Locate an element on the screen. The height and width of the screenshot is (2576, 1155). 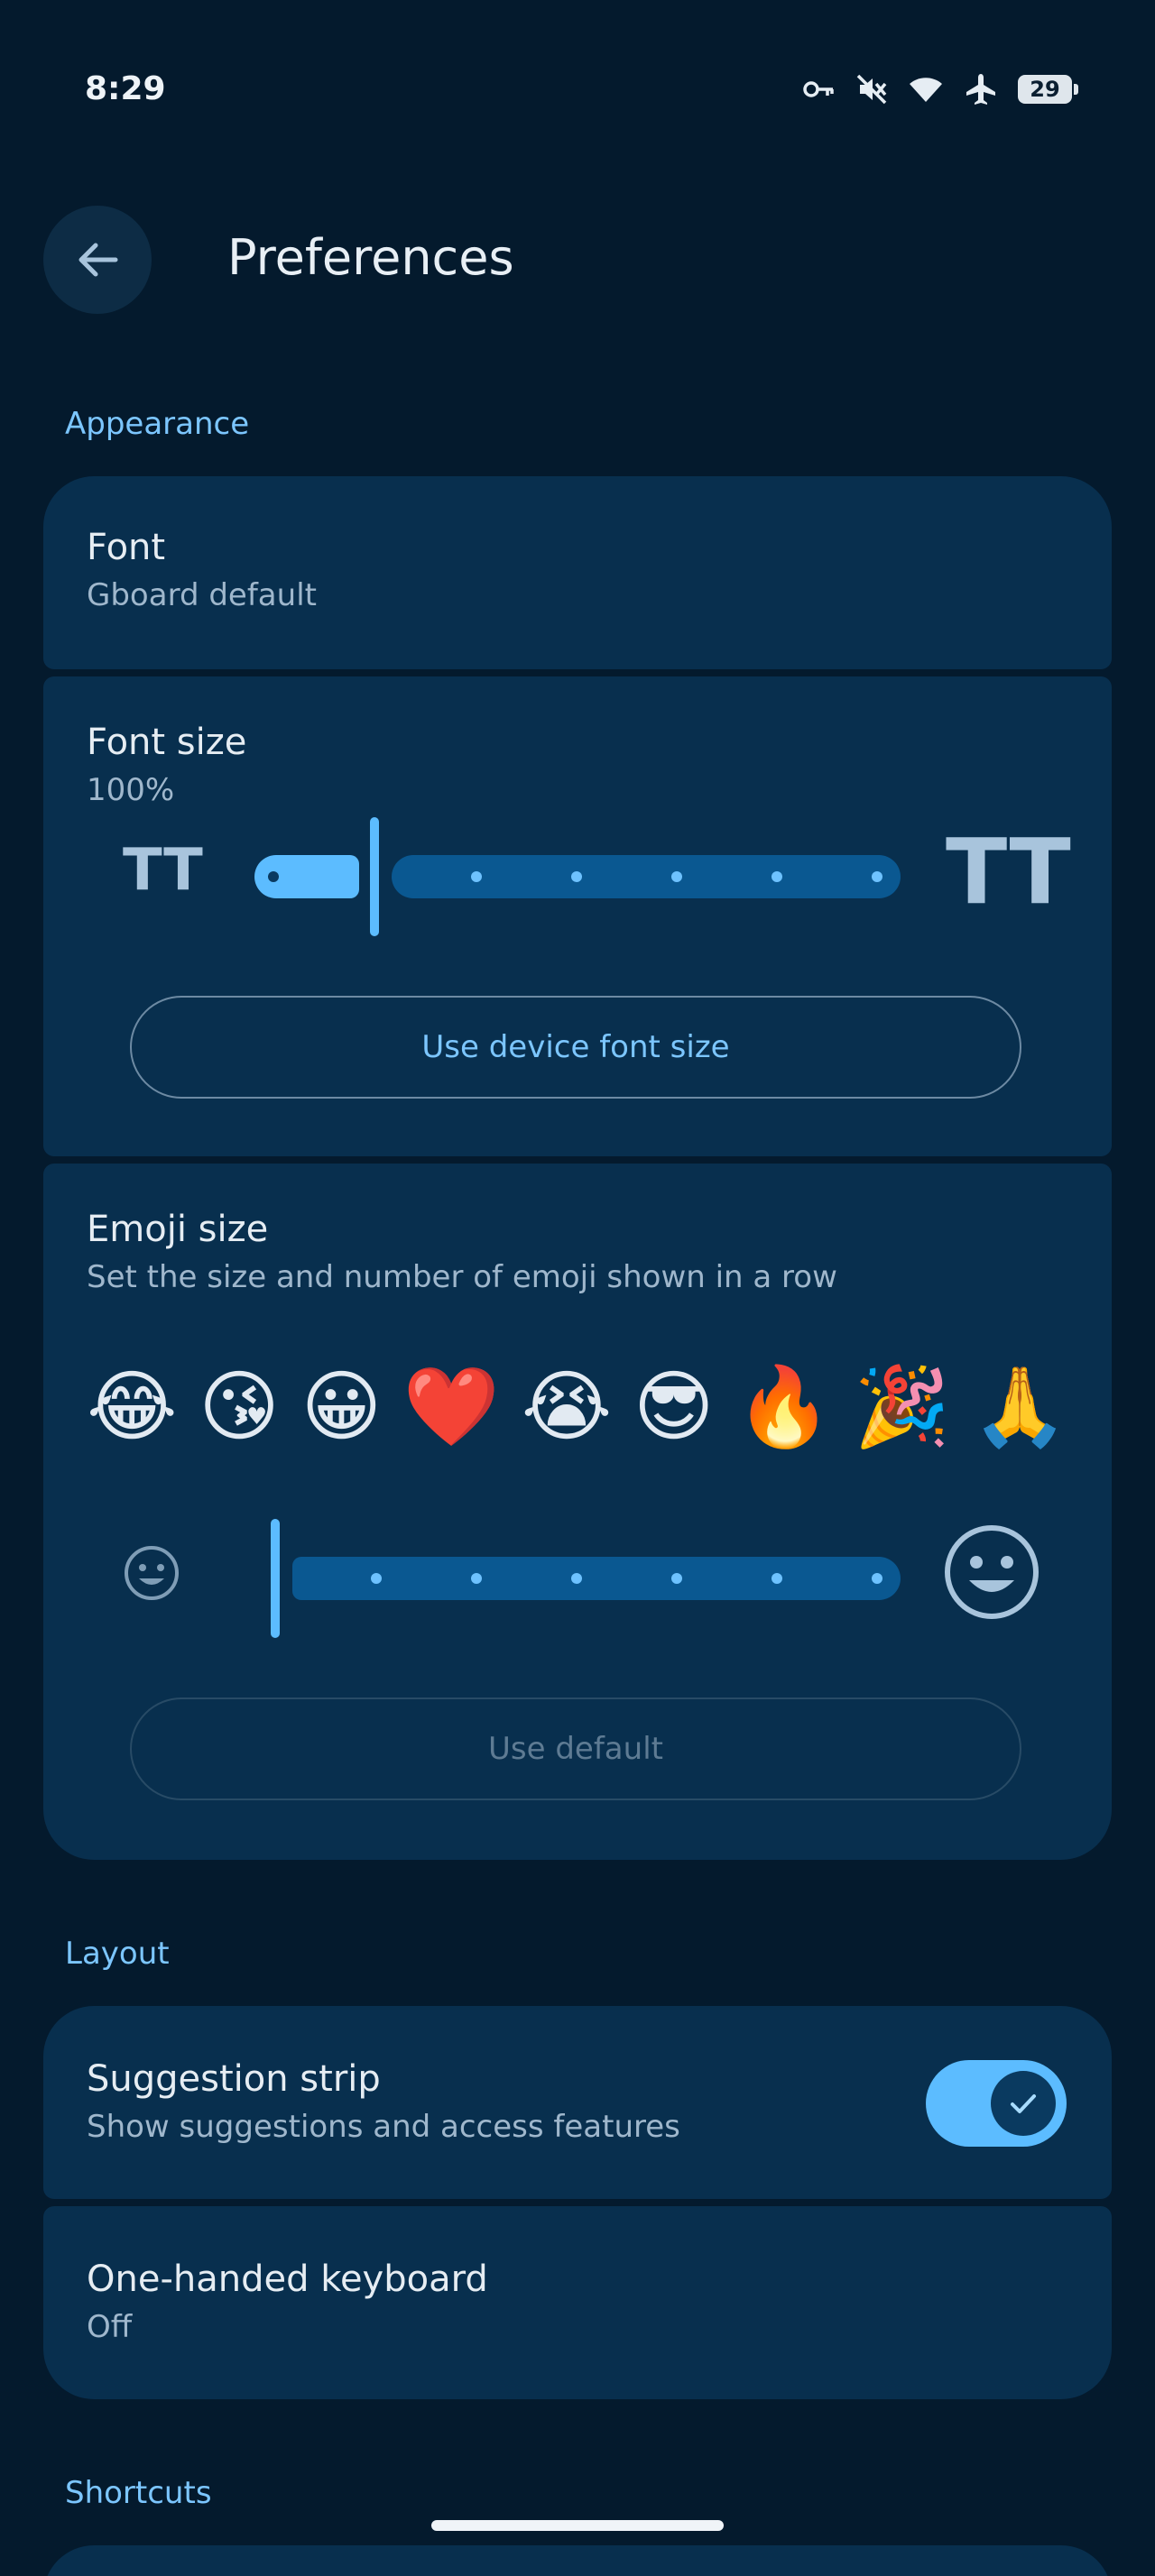
emoji-preview: 😘 is located at coordinates (239, 1407).